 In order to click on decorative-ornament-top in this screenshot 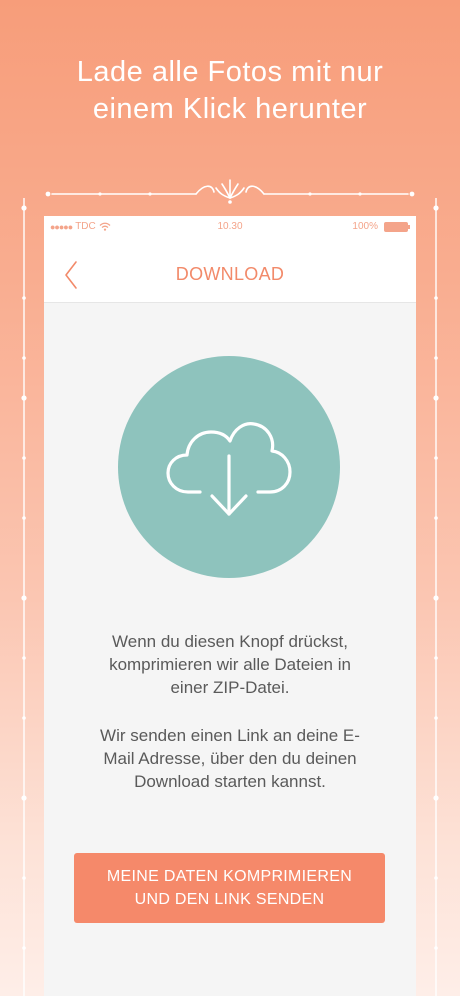, I will do `click(230, 191)`.